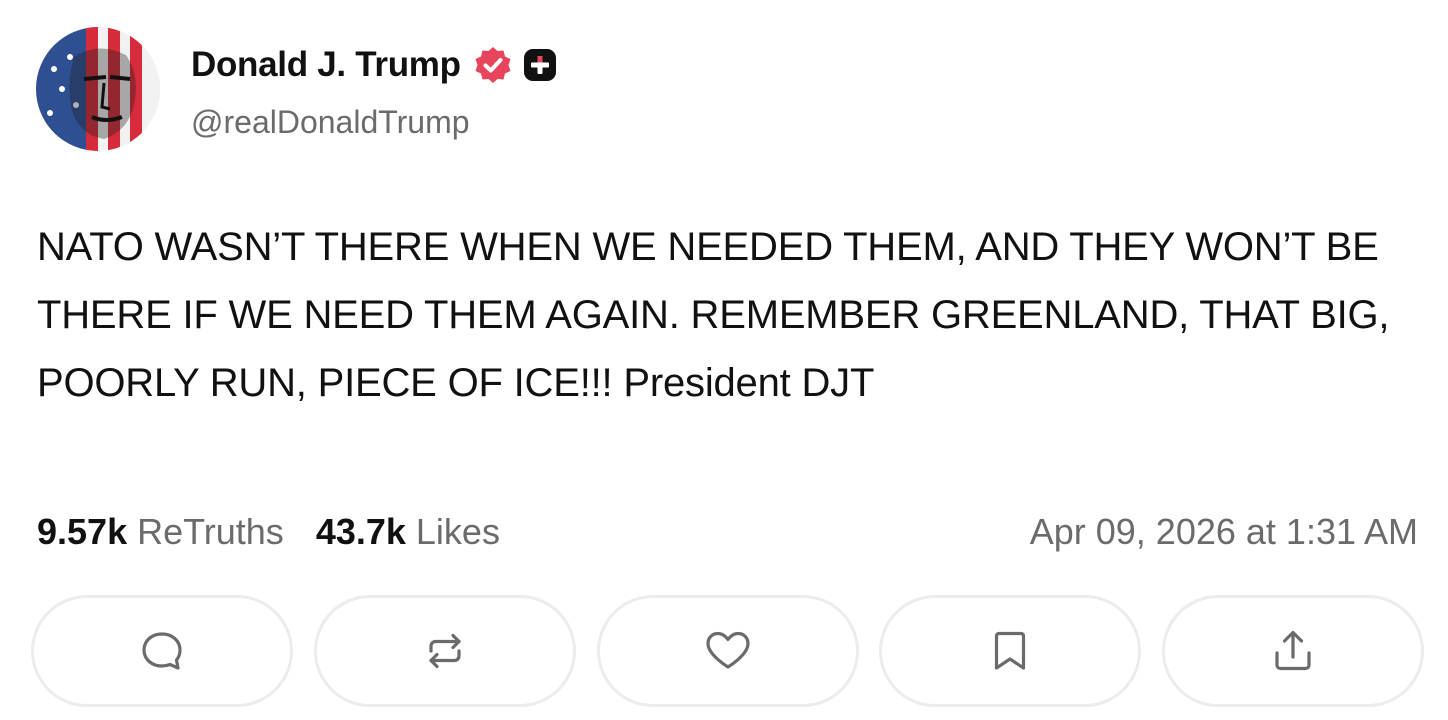 The width and height of the screenshot is (1448, 720). I want to click on reply-button, so click(162, 651).